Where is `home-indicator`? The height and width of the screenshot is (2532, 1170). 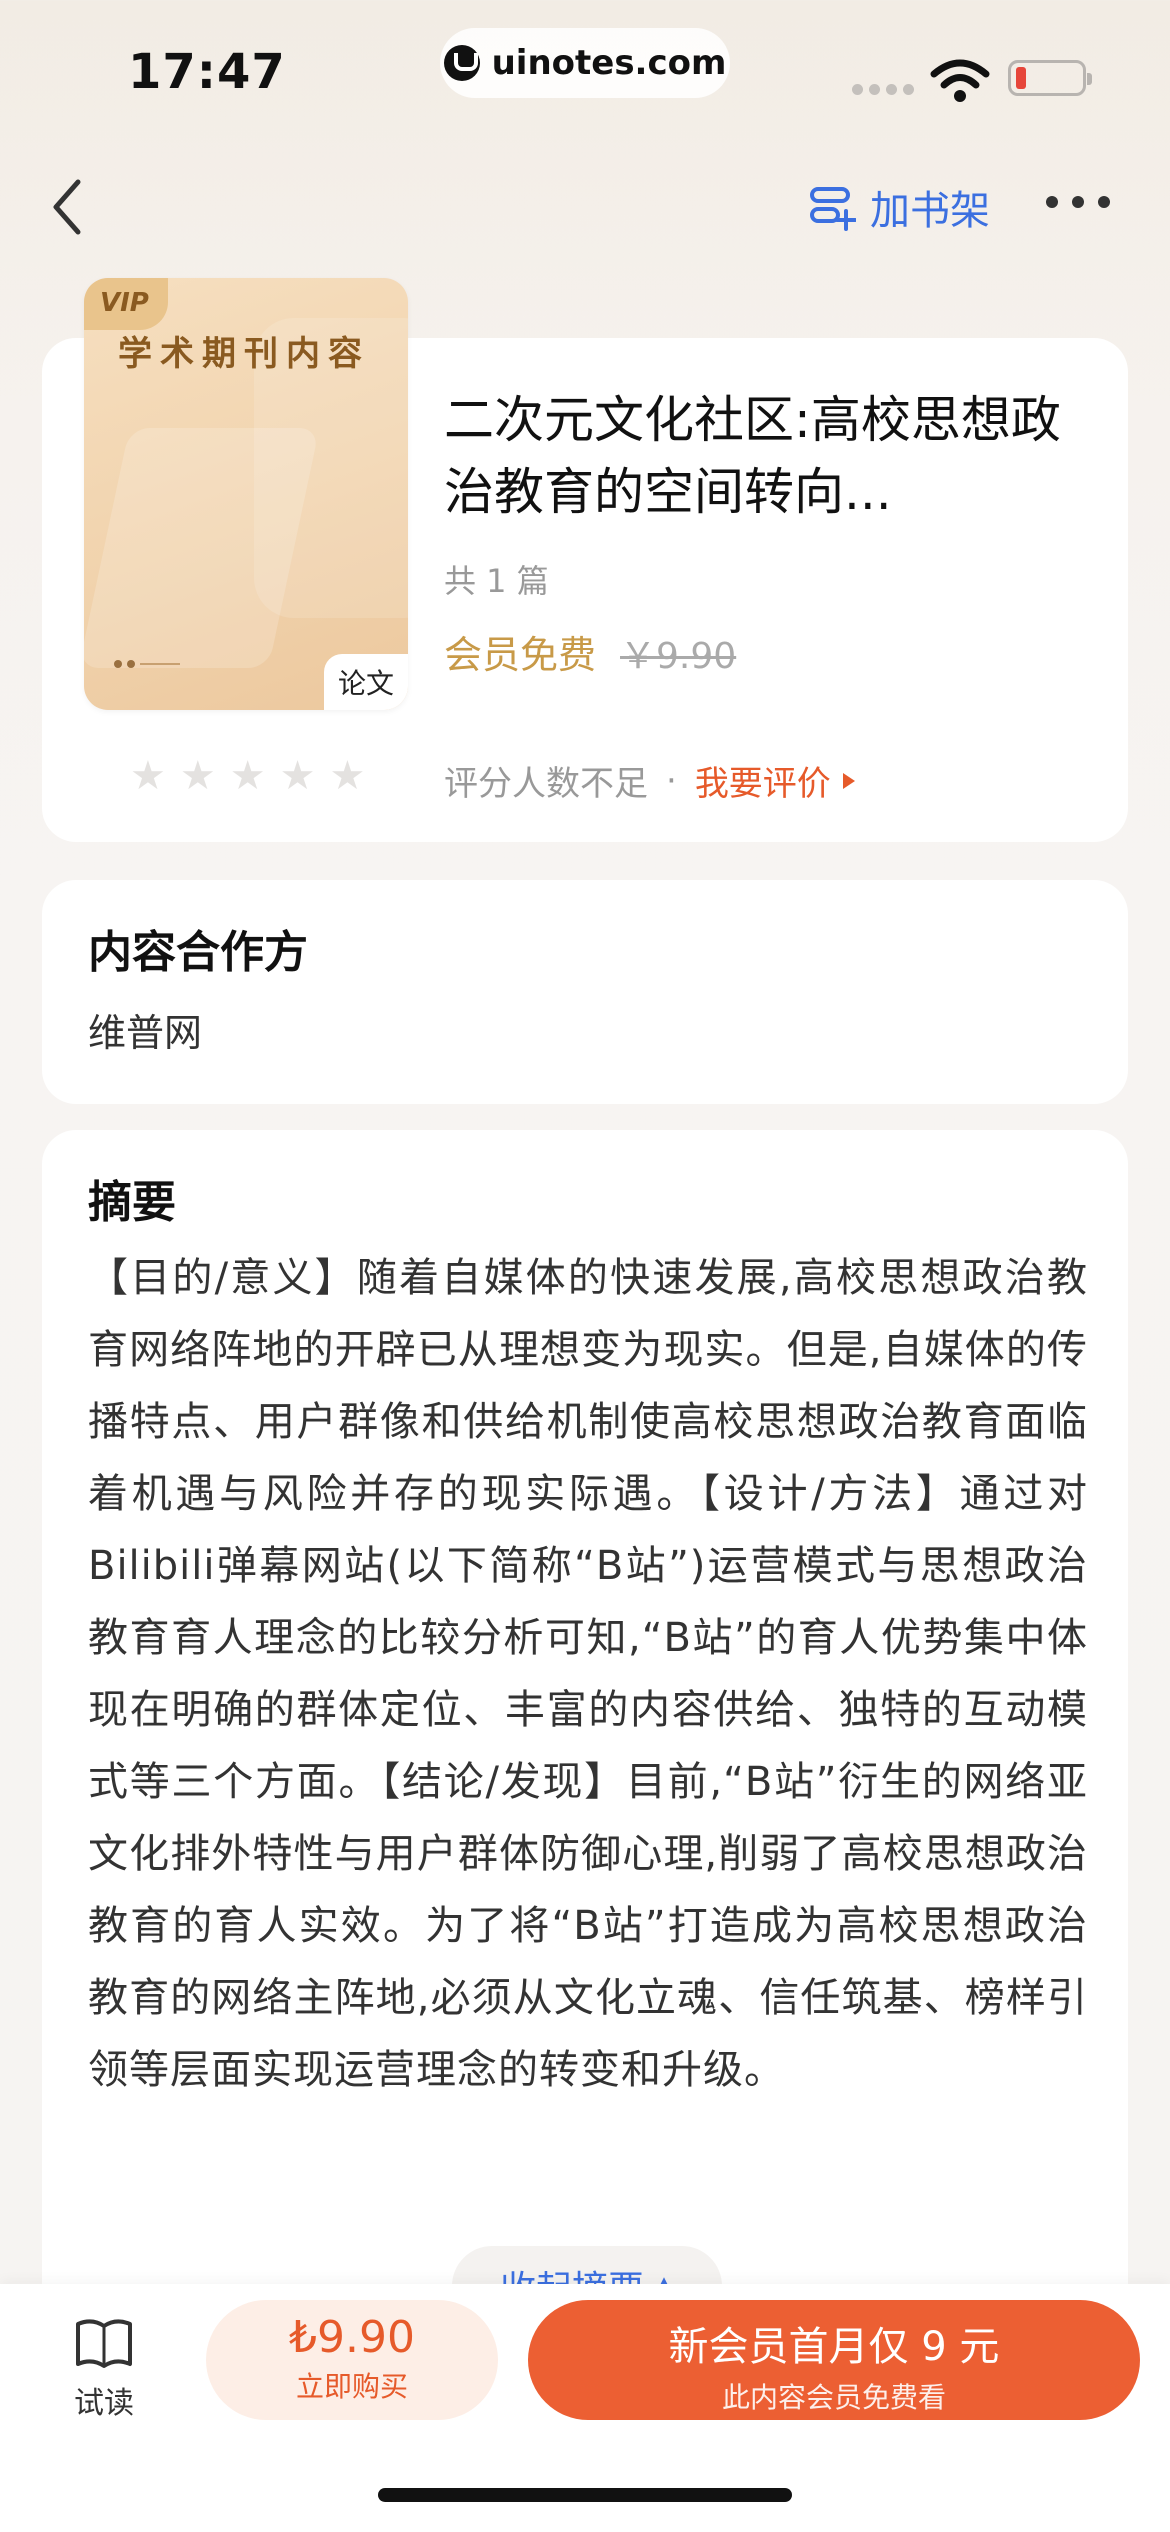
home-indicator is located at coordinates (585, 2495).